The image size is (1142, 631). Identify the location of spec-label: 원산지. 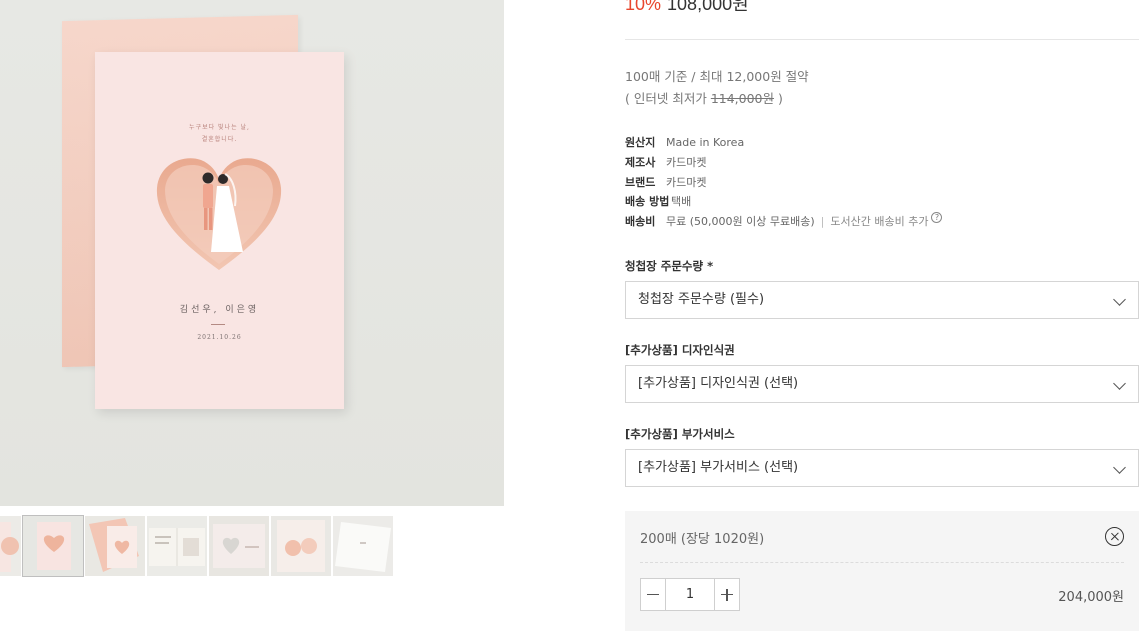
(640, 142).